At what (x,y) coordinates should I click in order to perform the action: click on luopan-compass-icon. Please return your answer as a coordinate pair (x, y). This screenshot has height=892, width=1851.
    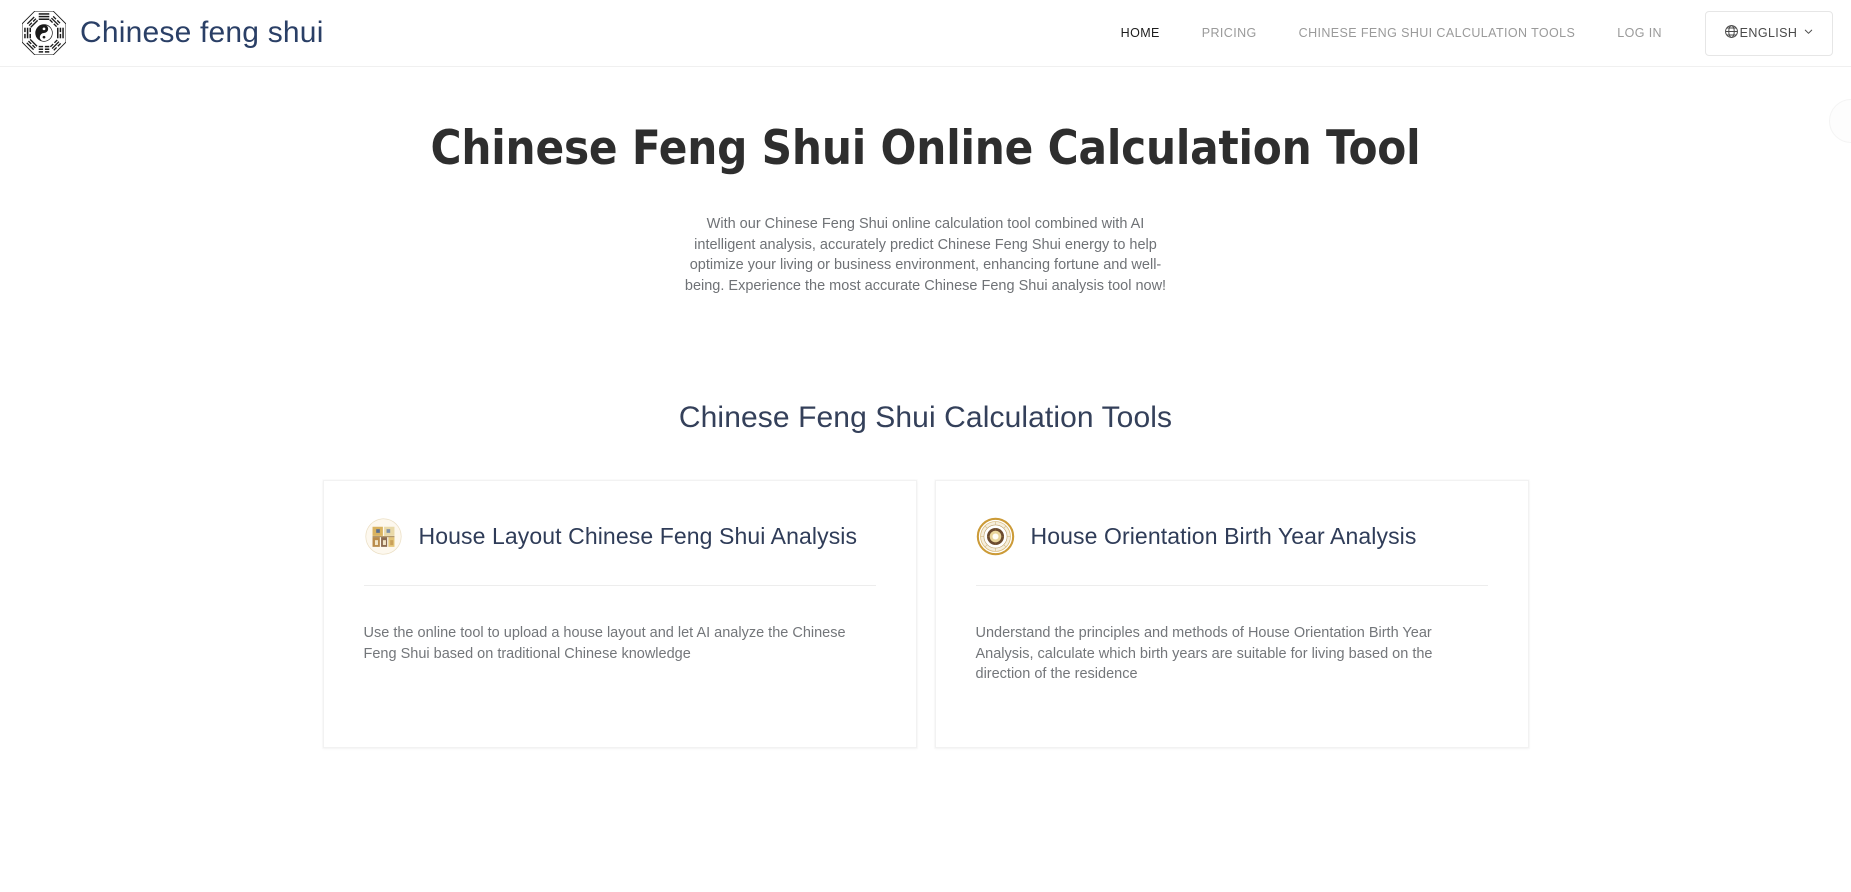
    Looking at the image, I should click on (995, 536).